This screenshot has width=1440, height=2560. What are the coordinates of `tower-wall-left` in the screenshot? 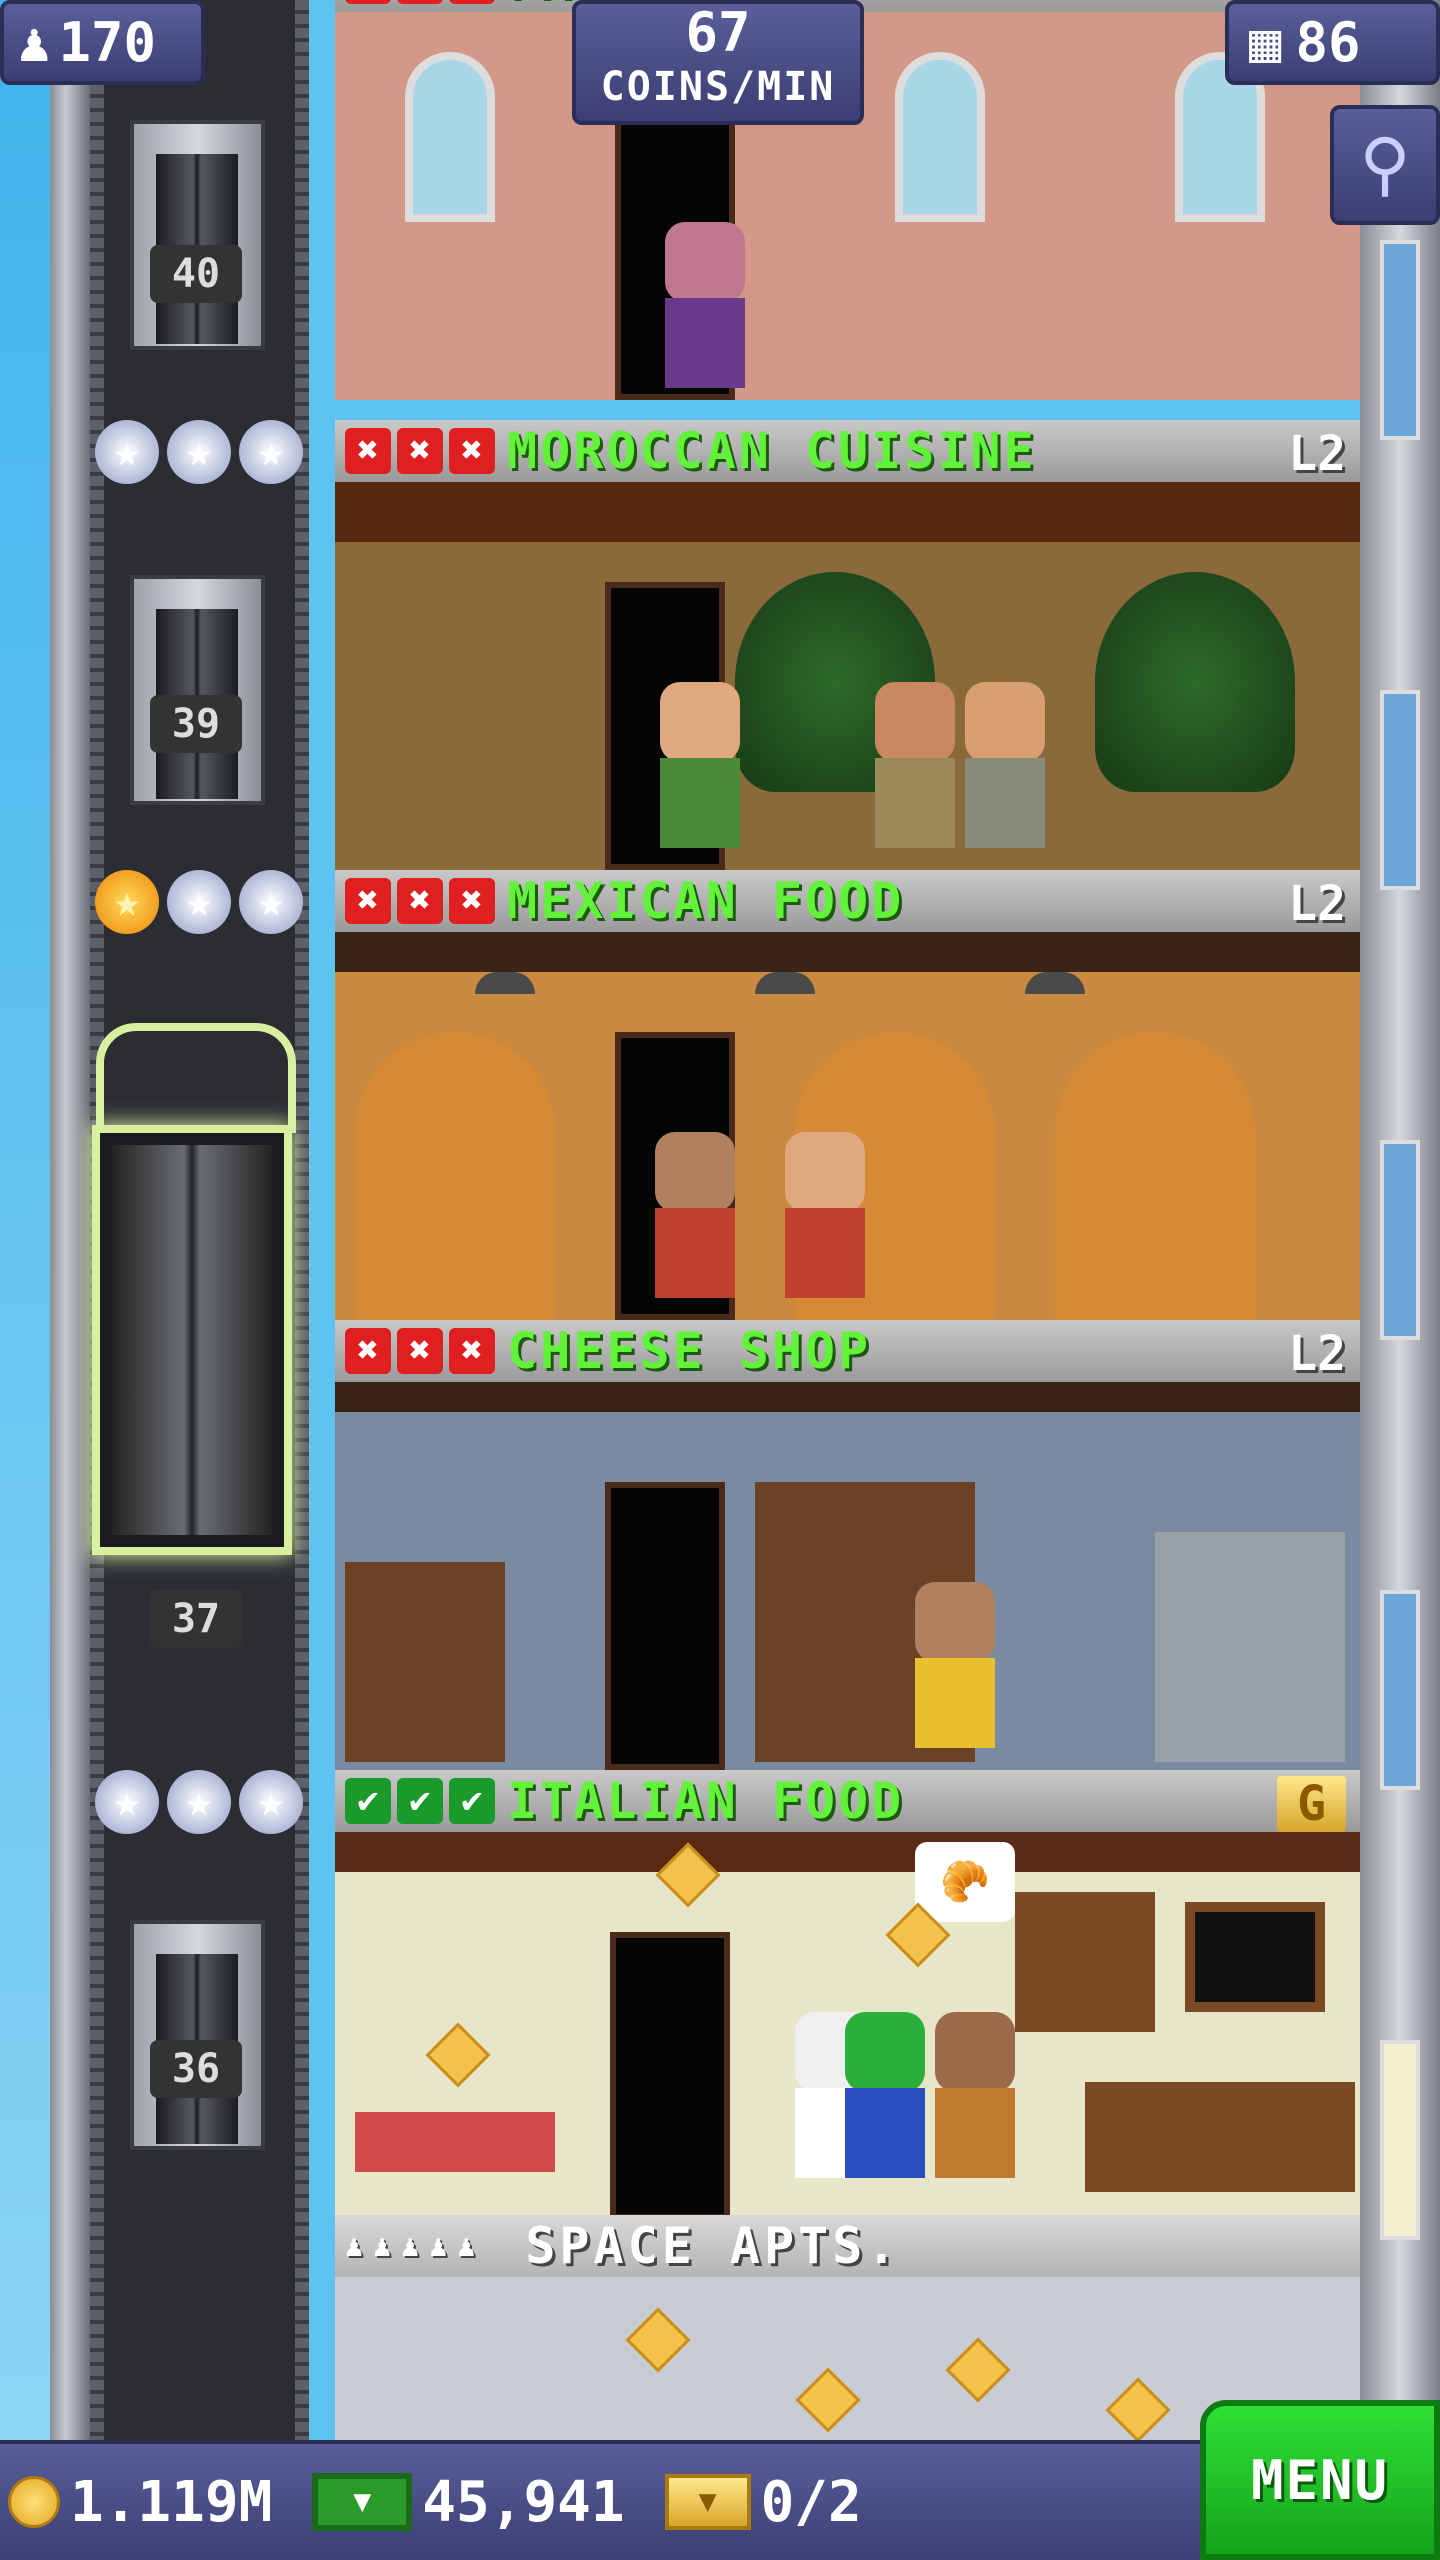 It's located at (70, 1280).